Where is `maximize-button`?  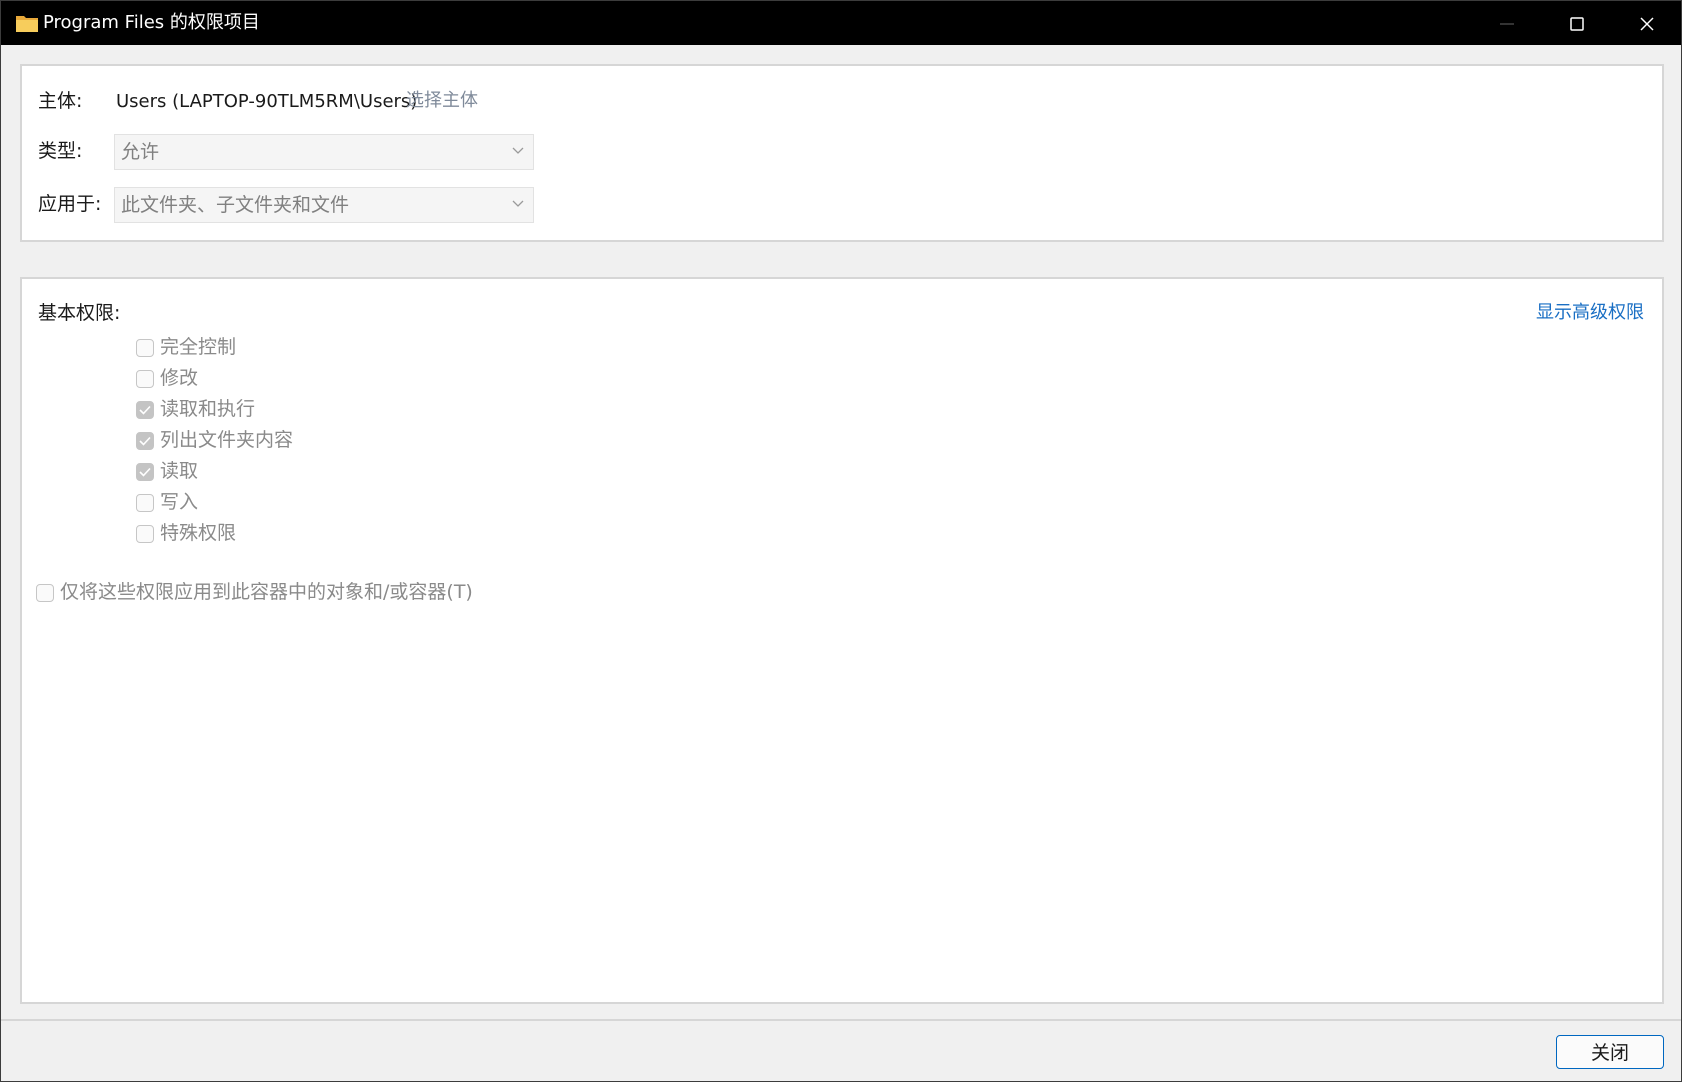 maximize-button is located at coordinates (1576, 23).